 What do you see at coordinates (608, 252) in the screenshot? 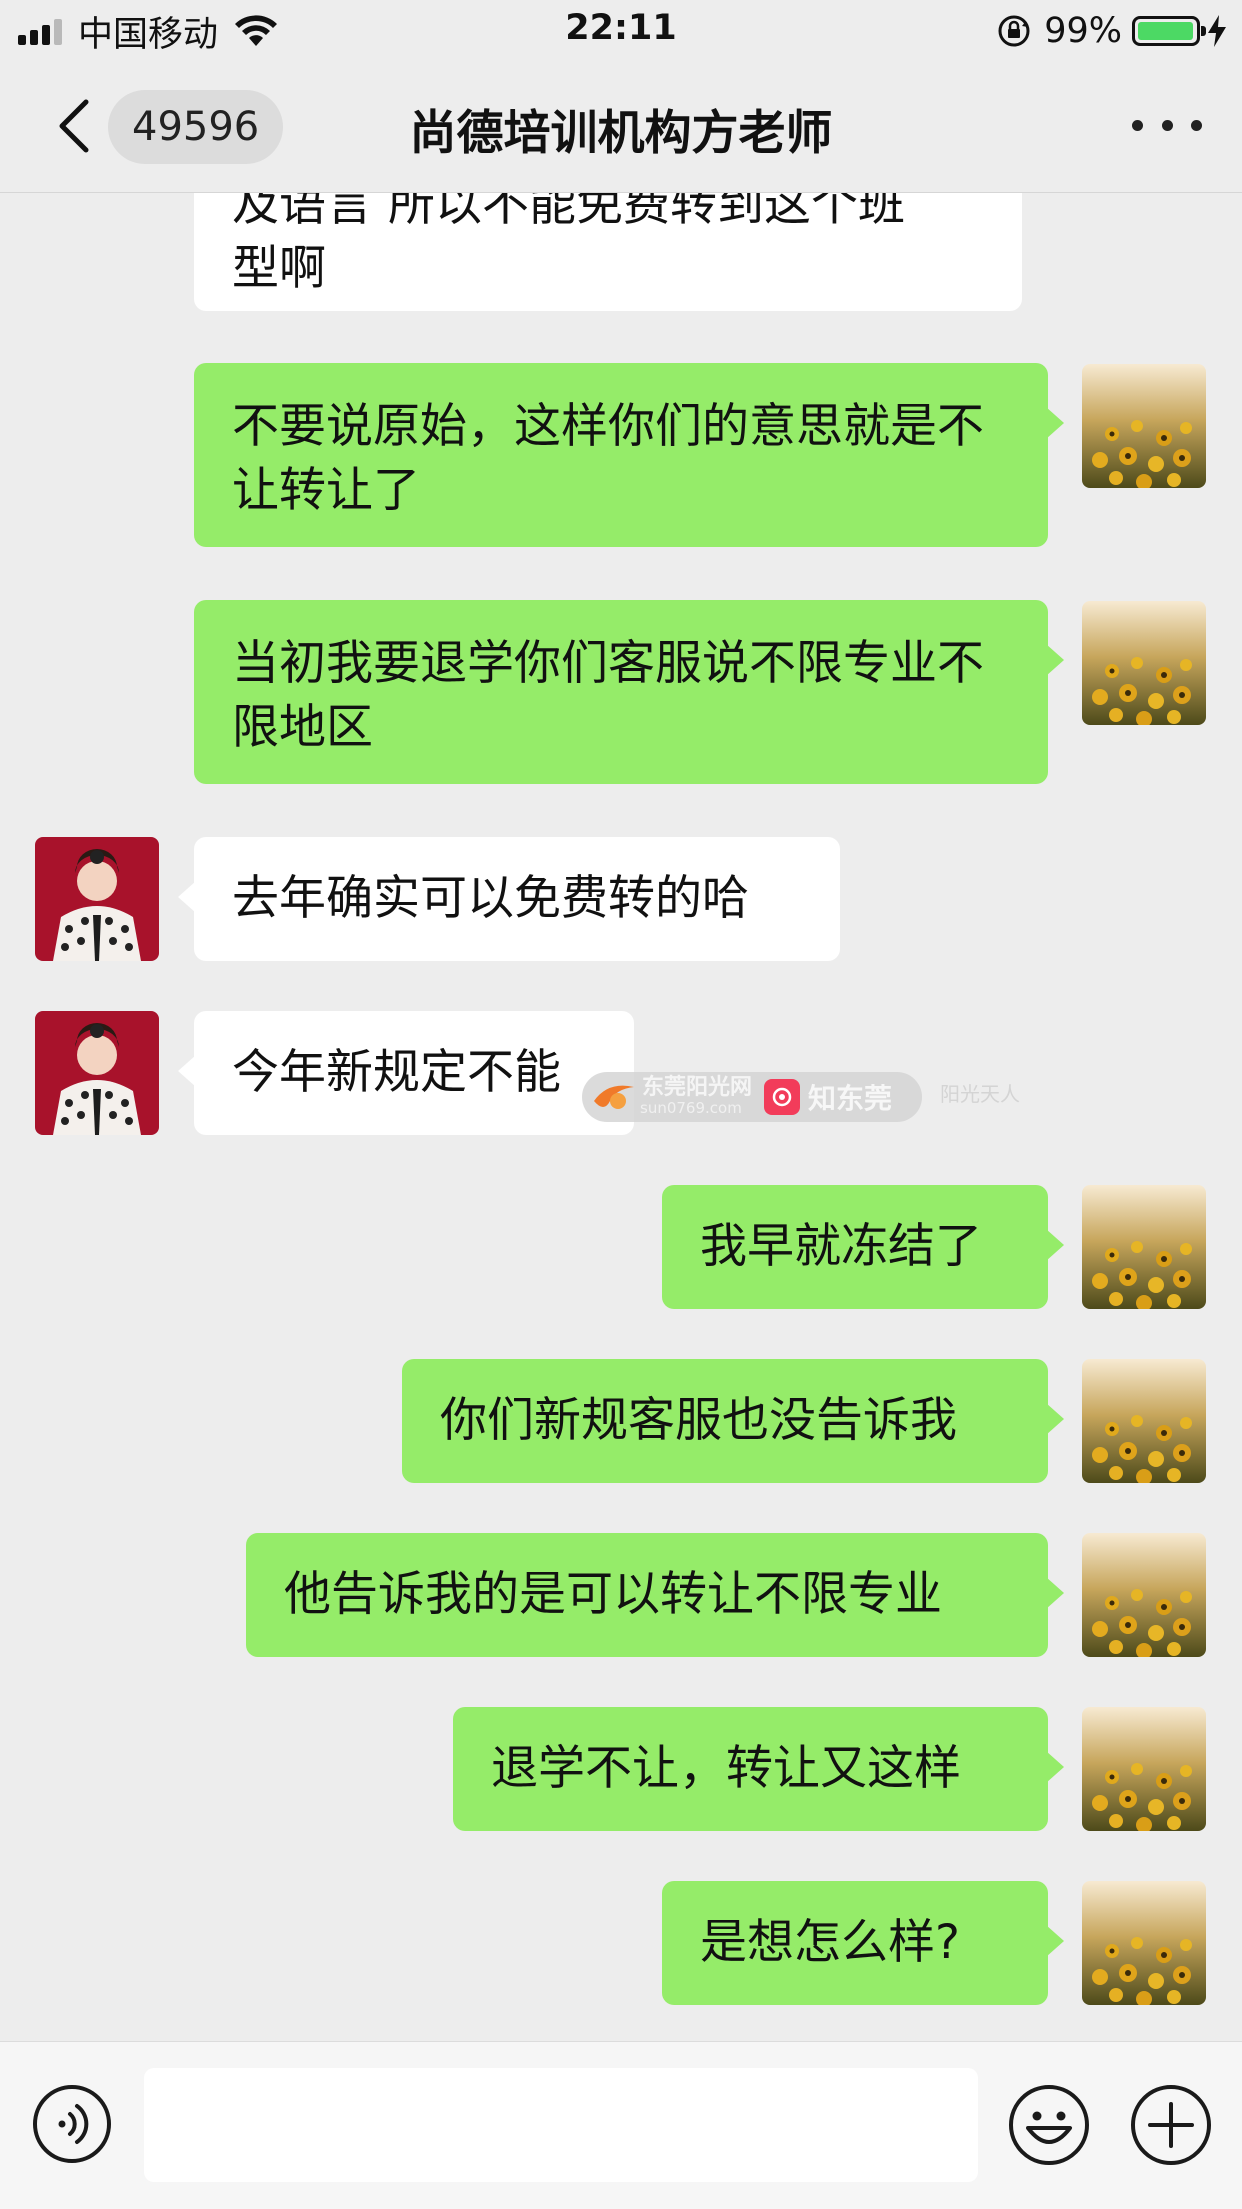
I see `message-bubble-received: 及语言 所以不能免费转到这个班 型啊` at bounding box center [608, 252].